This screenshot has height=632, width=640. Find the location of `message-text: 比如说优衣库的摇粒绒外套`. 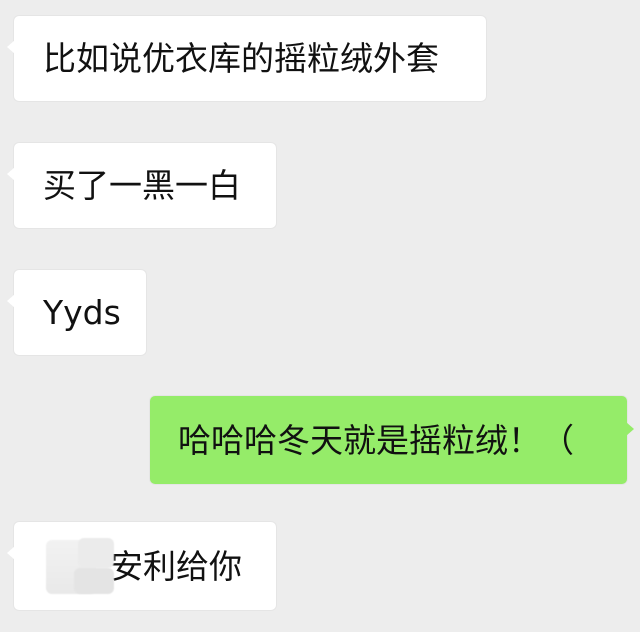

message-text: 比如说优衣库的摇粒绒外套 is located at coordinates (241, 58).